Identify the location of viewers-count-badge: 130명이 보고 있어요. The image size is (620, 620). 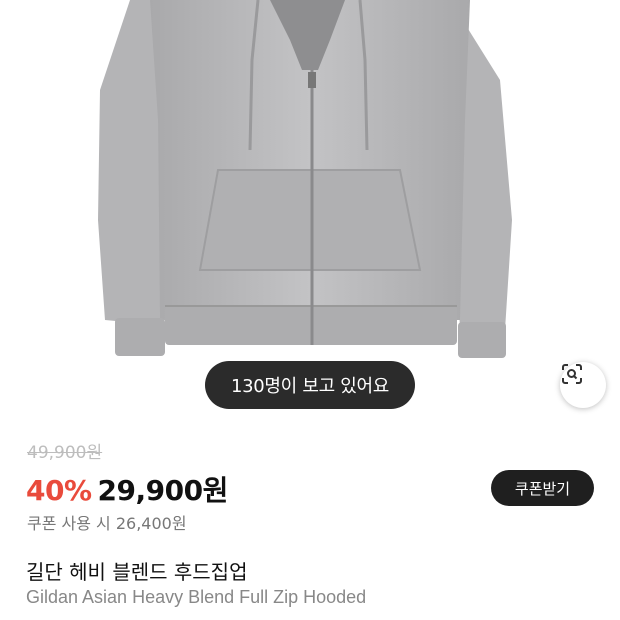
(310, 385).